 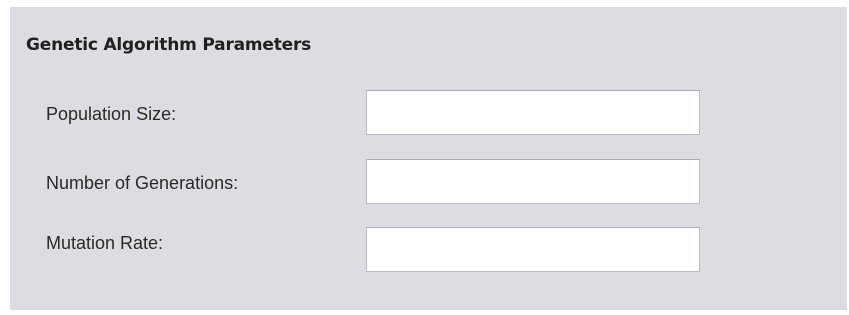 What do you see at coordinates (105, 243) in the screenshot?
I see `mutation-rate-label: Mutation Rate:` at bounding box center [105, 243].